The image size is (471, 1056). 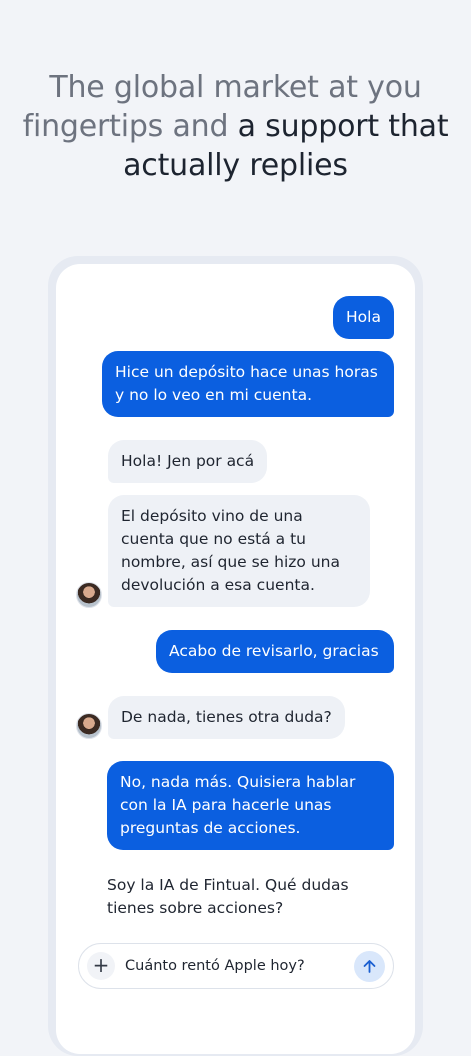 I want to click on headline-strong-text: a support that, so click(x=343, y=126).